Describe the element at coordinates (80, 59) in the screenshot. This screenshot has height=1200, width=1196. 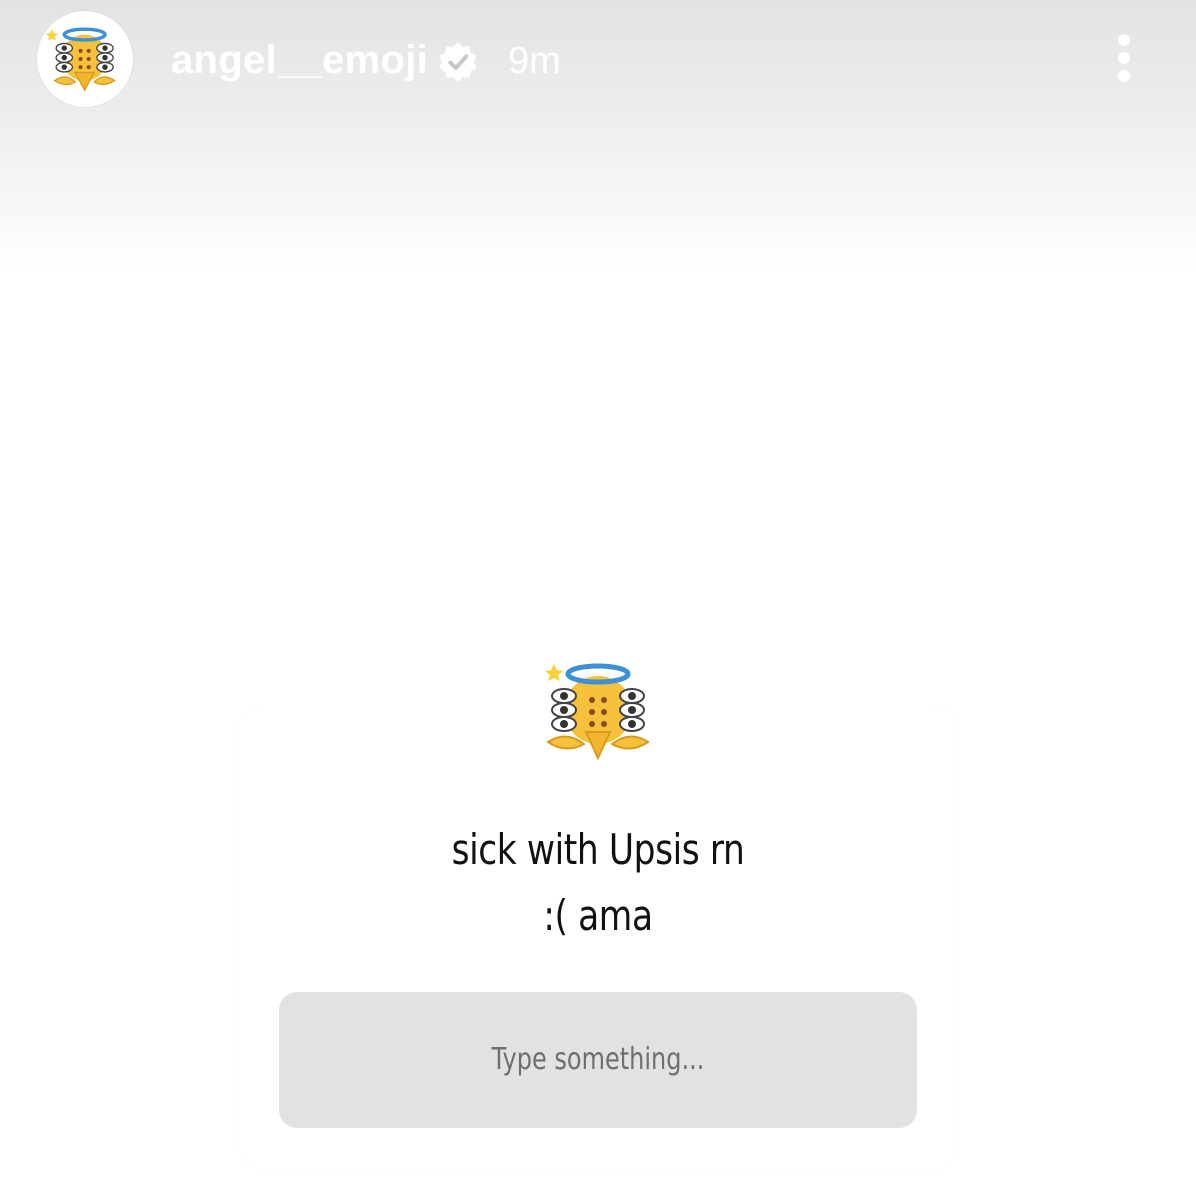
I see `angel-emoji-avatar-icon` at that location.